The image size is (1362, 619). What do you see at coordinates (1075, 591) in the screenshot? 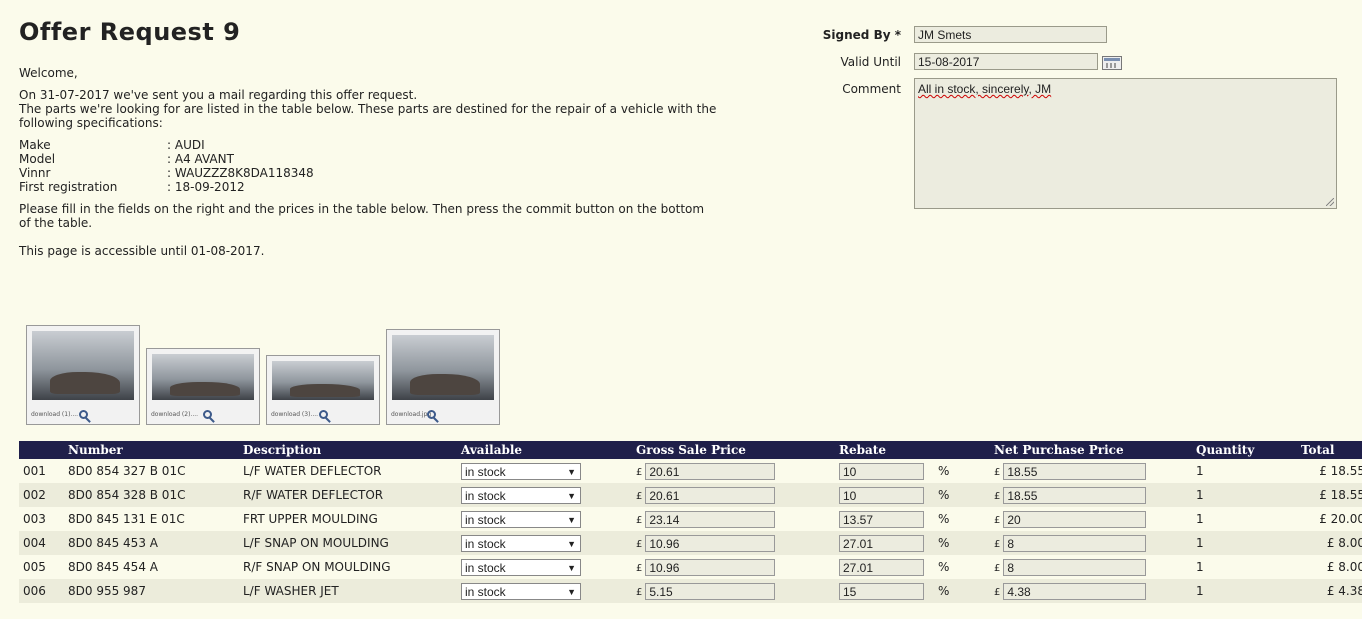
I see `net-purchase-price-input: 4.38` at bounding box center [1075, 591].